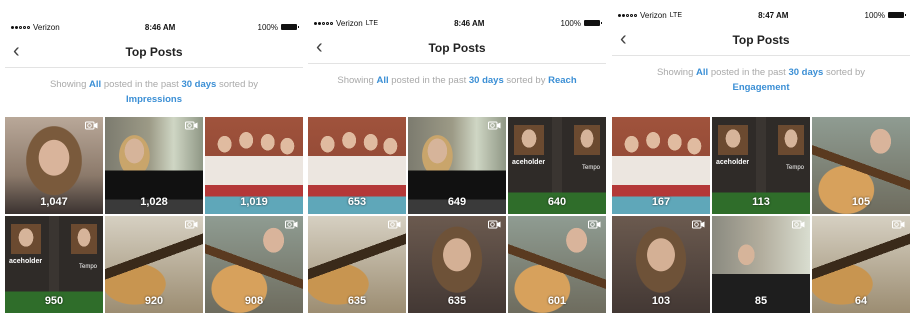  Describe the element at coordinates (557, 202) in the screenshot. I see `post-metric-count: 640` at that location.